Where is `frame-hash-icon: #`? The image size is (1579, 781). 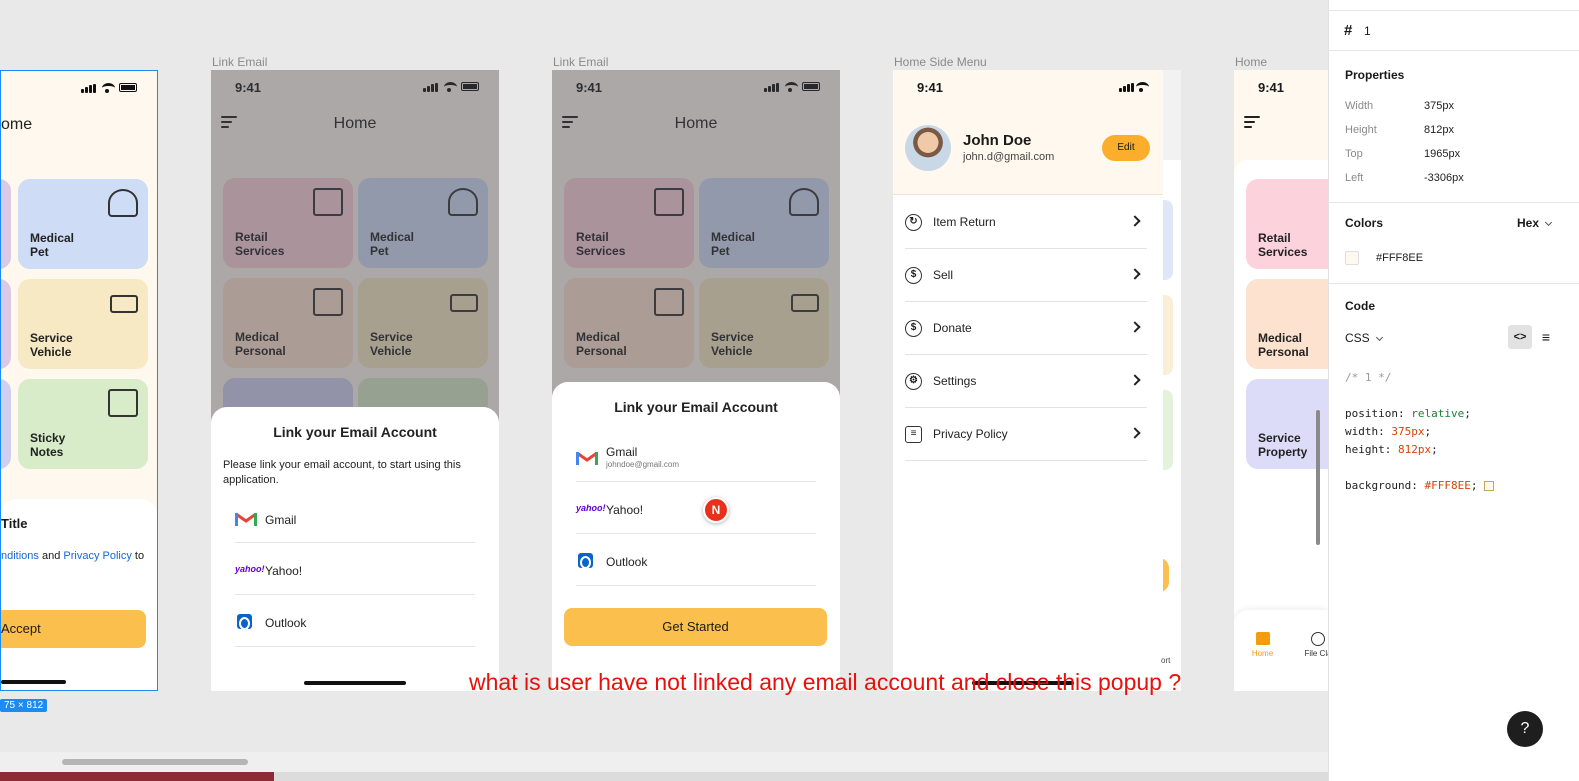
frame-hash-icon: # is located at coordinates (1348, 30).